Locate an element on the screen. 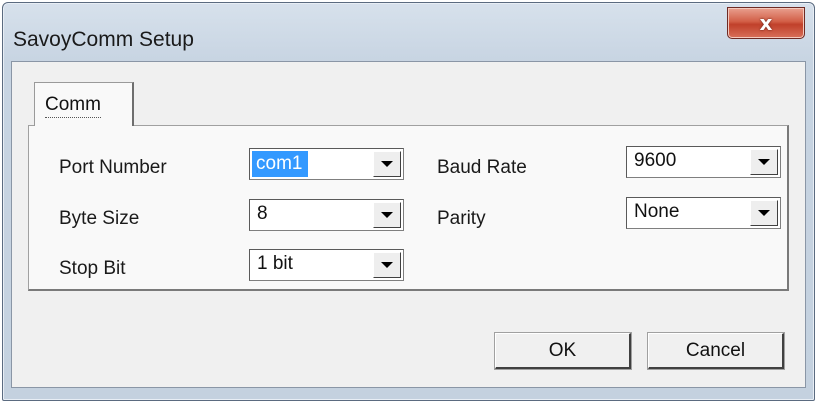 The height and width of the screenshot is (405, 819). close-icon: x is located at coordinates (766, 23).